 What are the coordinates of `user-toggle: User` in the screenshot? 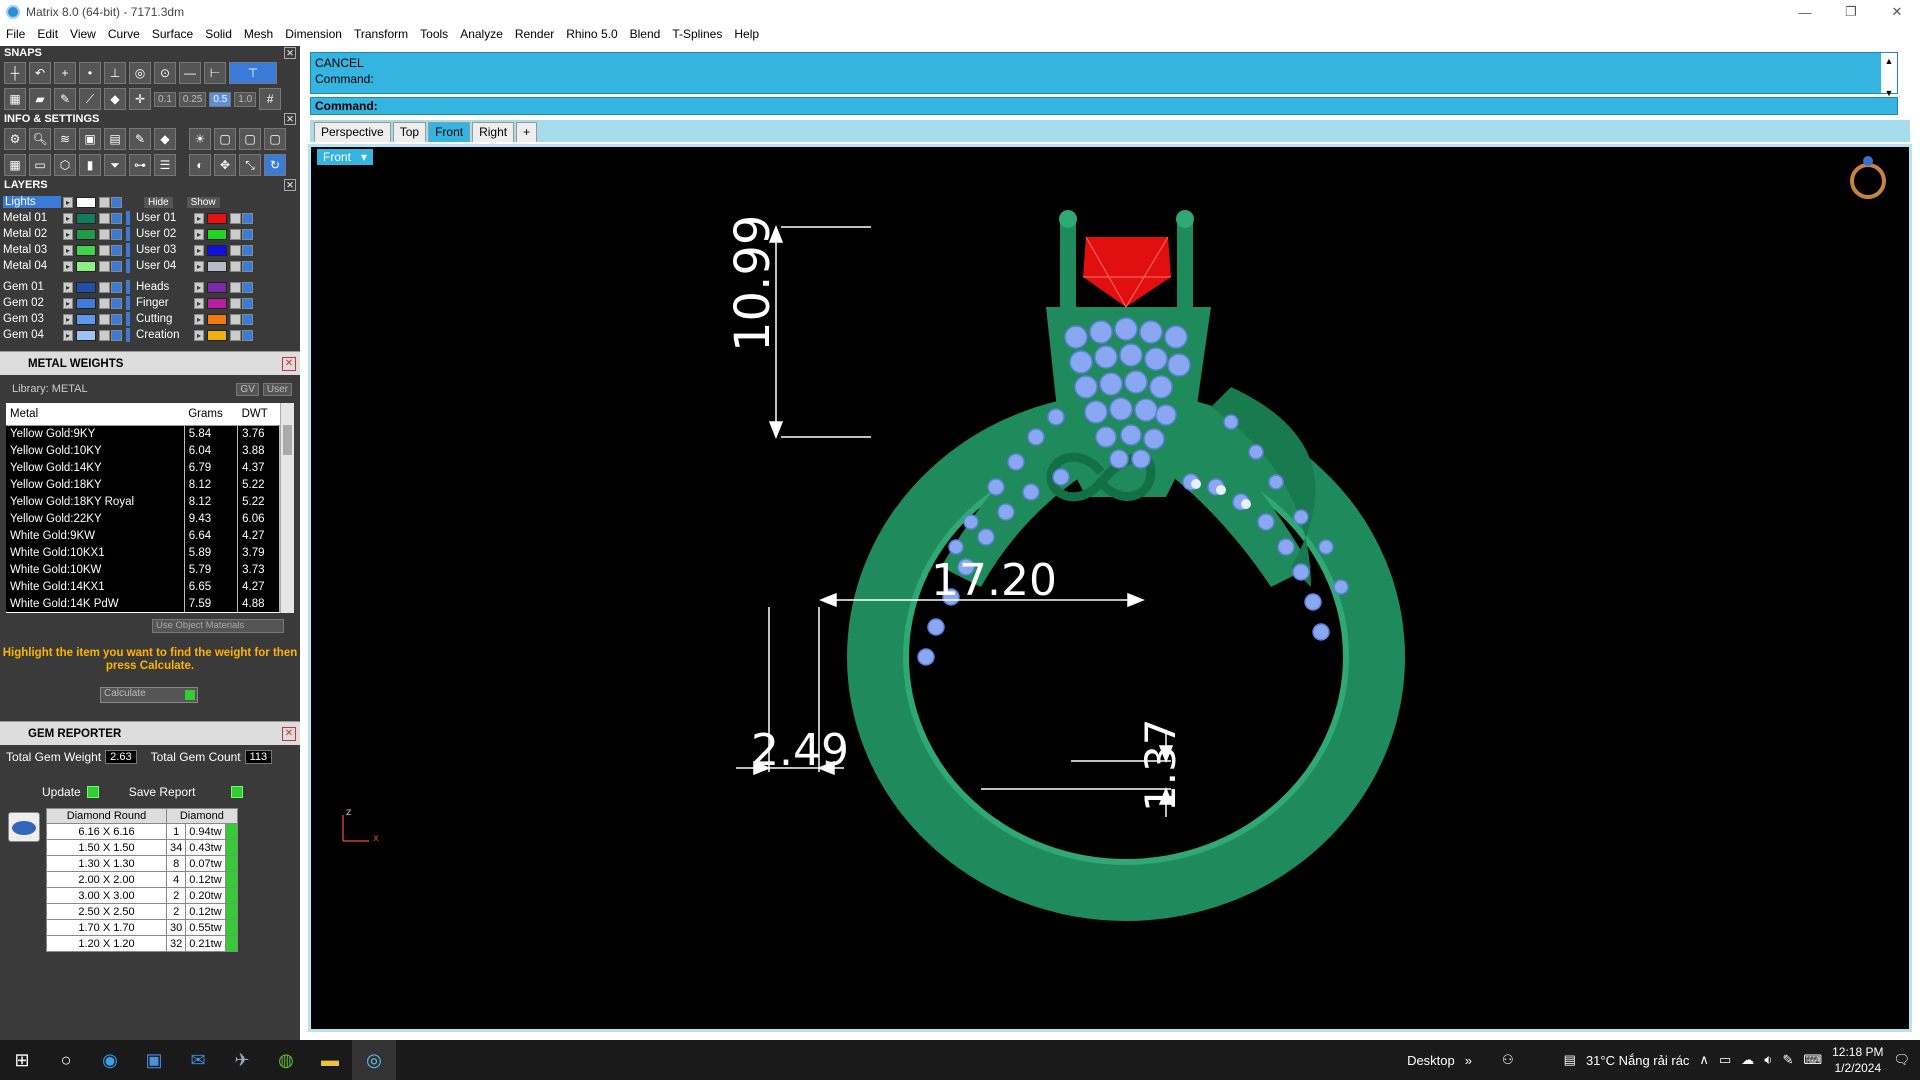 It's located at (277, 389).